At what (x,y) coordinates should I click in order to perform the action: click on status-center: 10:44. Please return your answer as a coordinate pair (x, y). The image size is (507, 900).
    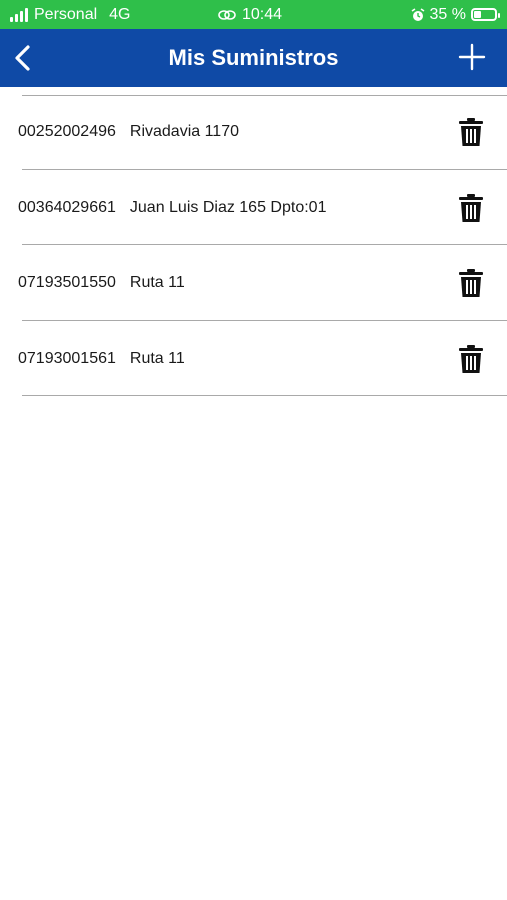
    Looking at the image, I should click on (250, 14).